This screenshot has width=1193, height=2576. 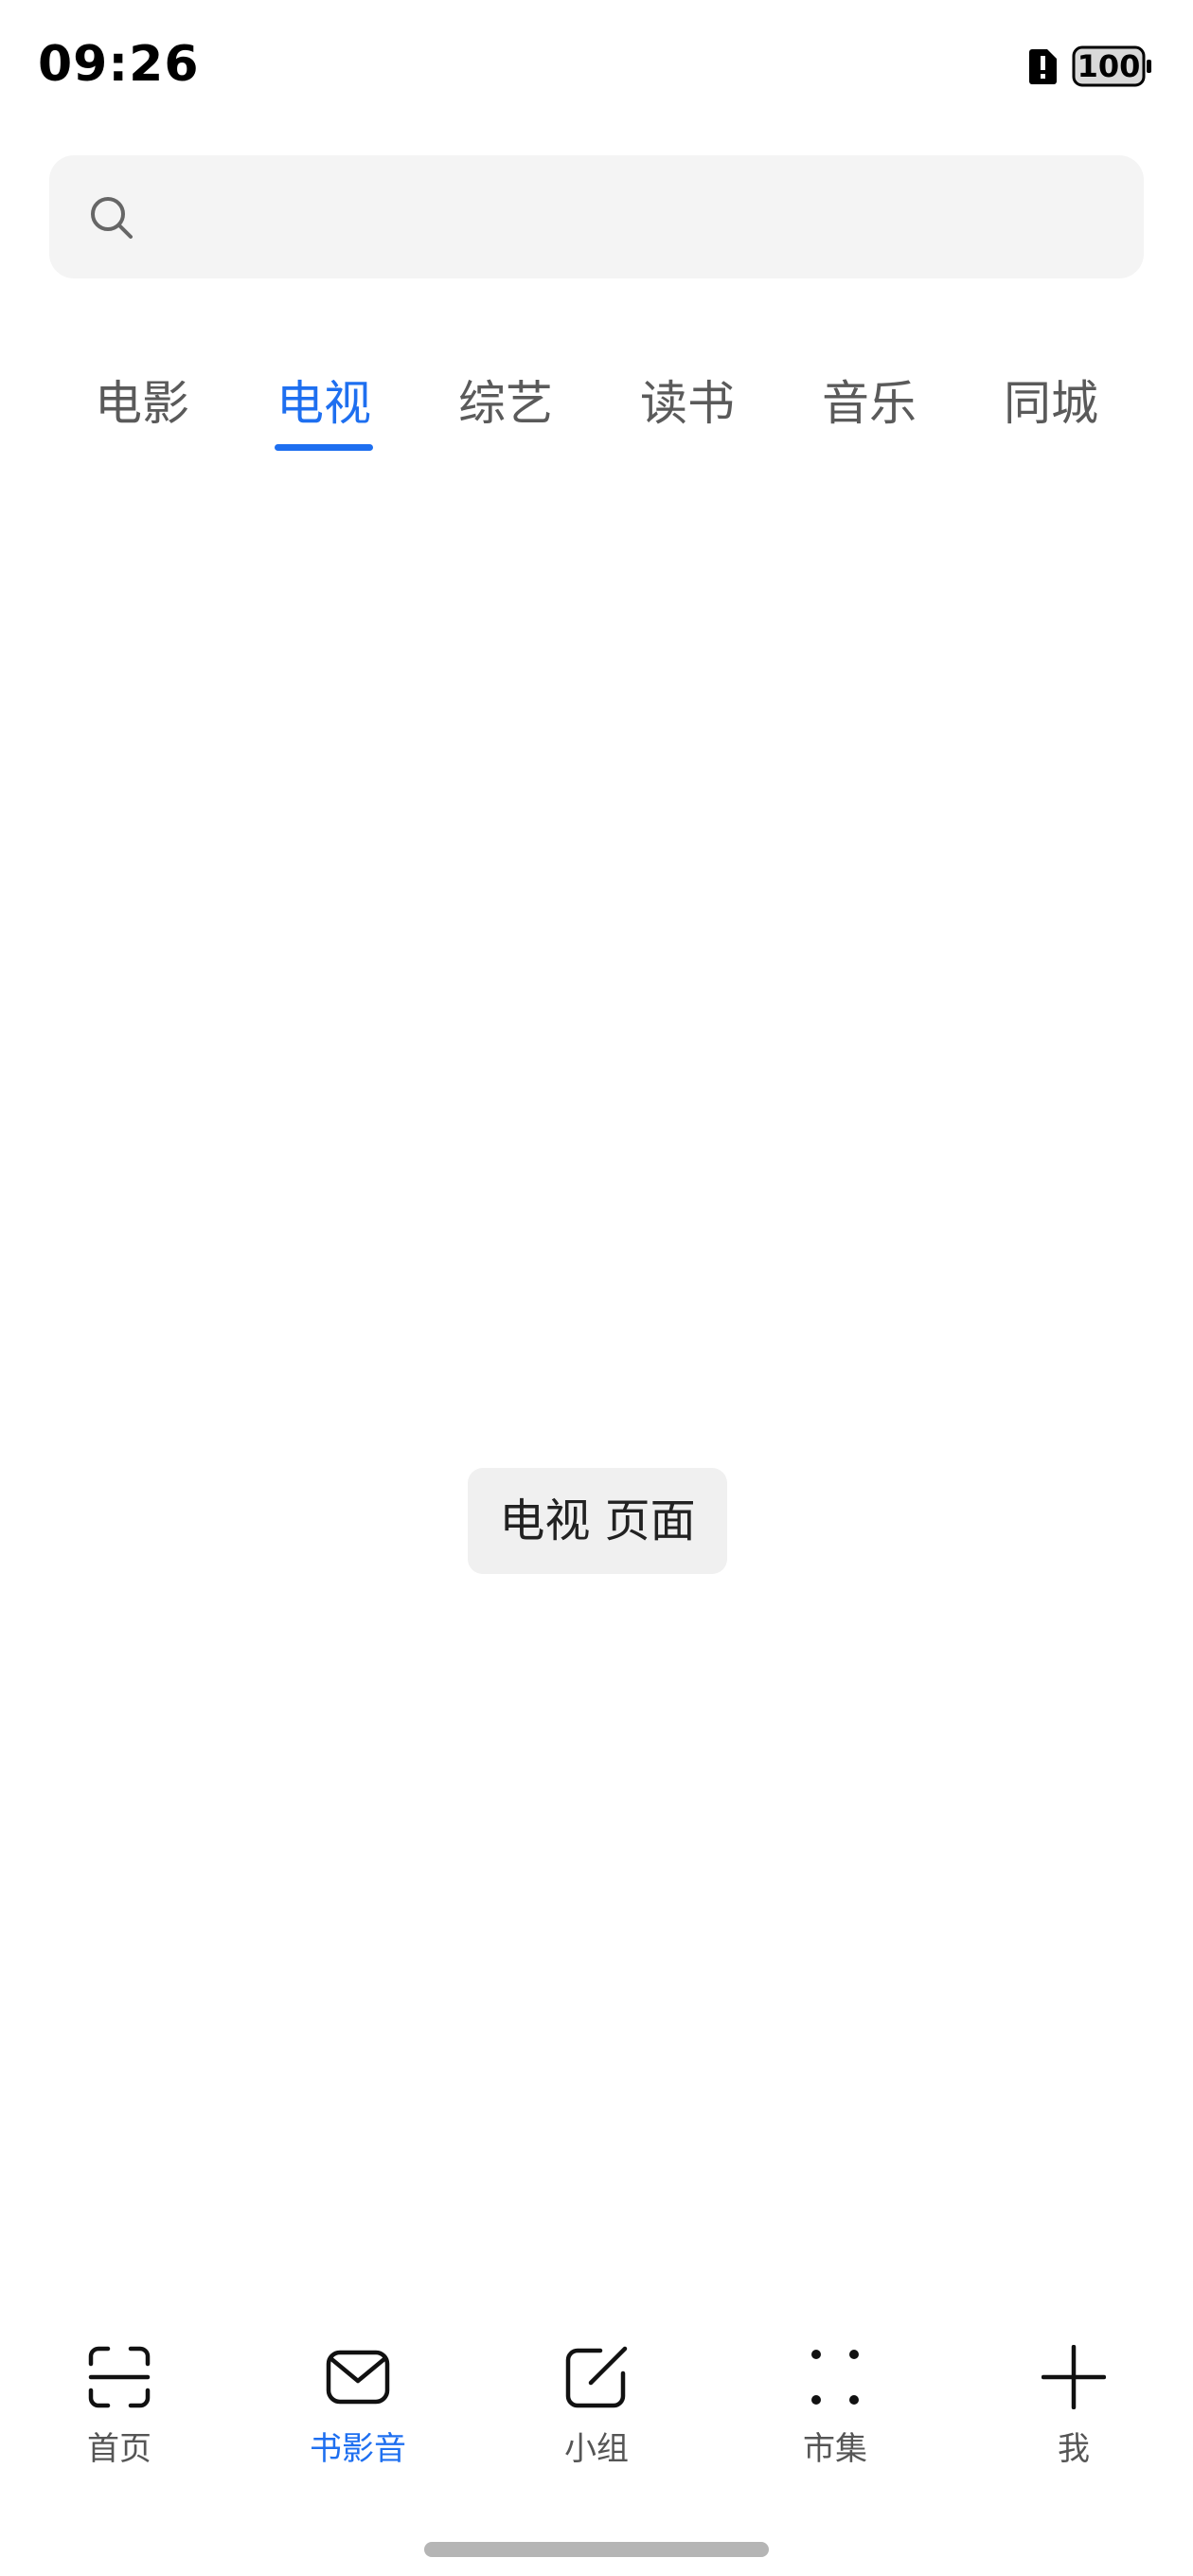 What do you see at coordinates (119, 2415) in the screenshot?
I see `nav-home: 首页` at bounding box center [119, 2415].